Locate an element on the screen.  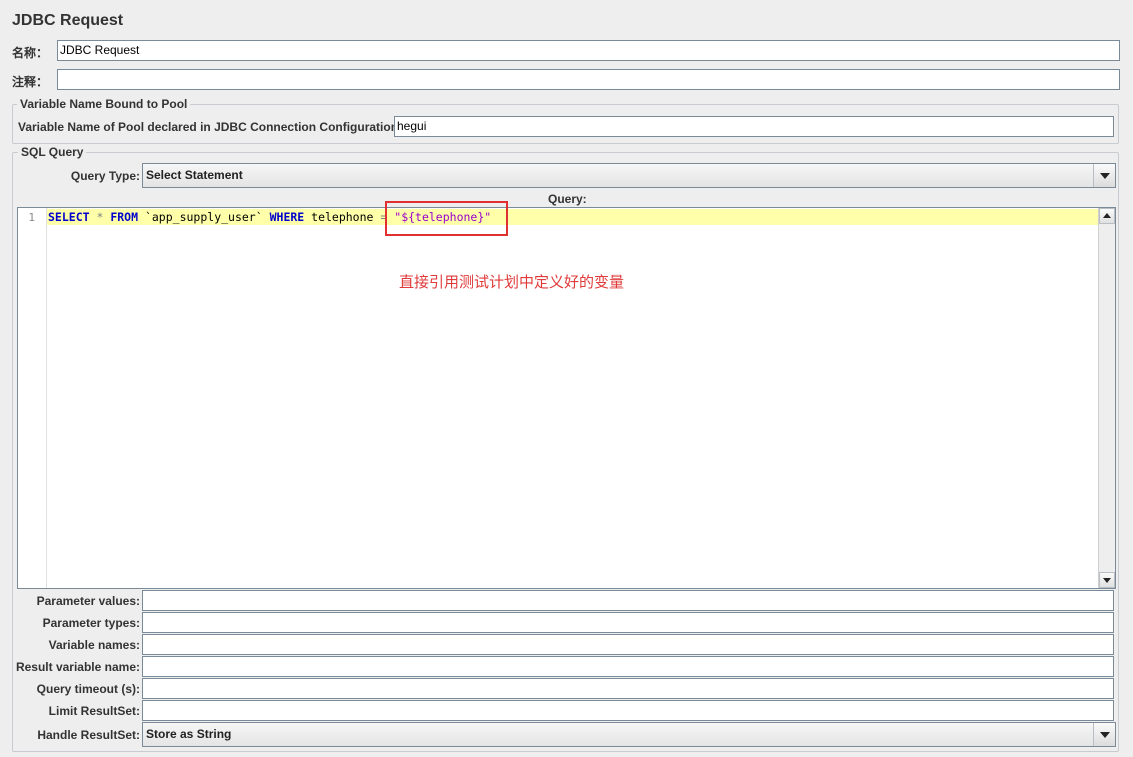
limit-resultset-label: Limit ResultSet: is located at coordinates (94, 711).